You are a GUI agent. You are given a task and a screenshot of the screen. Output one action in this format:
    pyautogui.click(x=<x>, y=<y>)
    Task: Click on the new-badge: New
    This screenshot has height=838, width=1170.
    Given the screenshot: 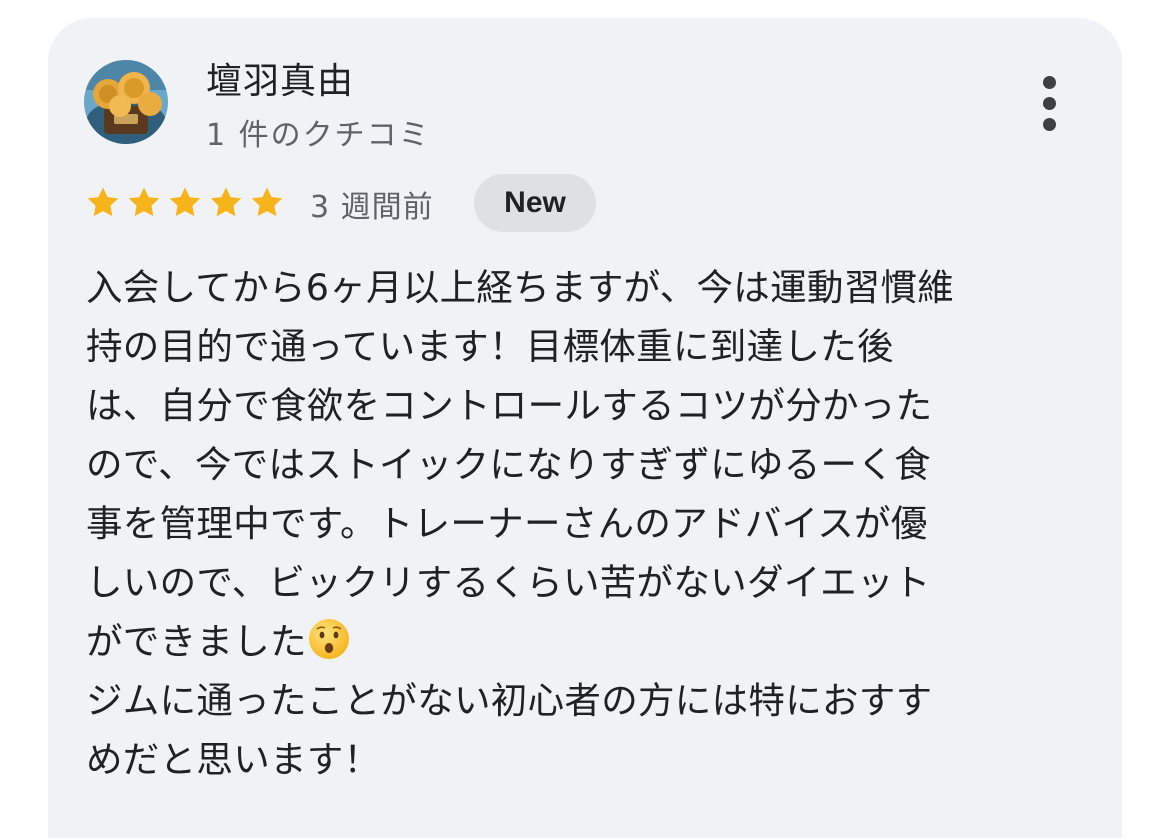 What is the action you would take?
    pyautogui.click(x=535, y=203)
    